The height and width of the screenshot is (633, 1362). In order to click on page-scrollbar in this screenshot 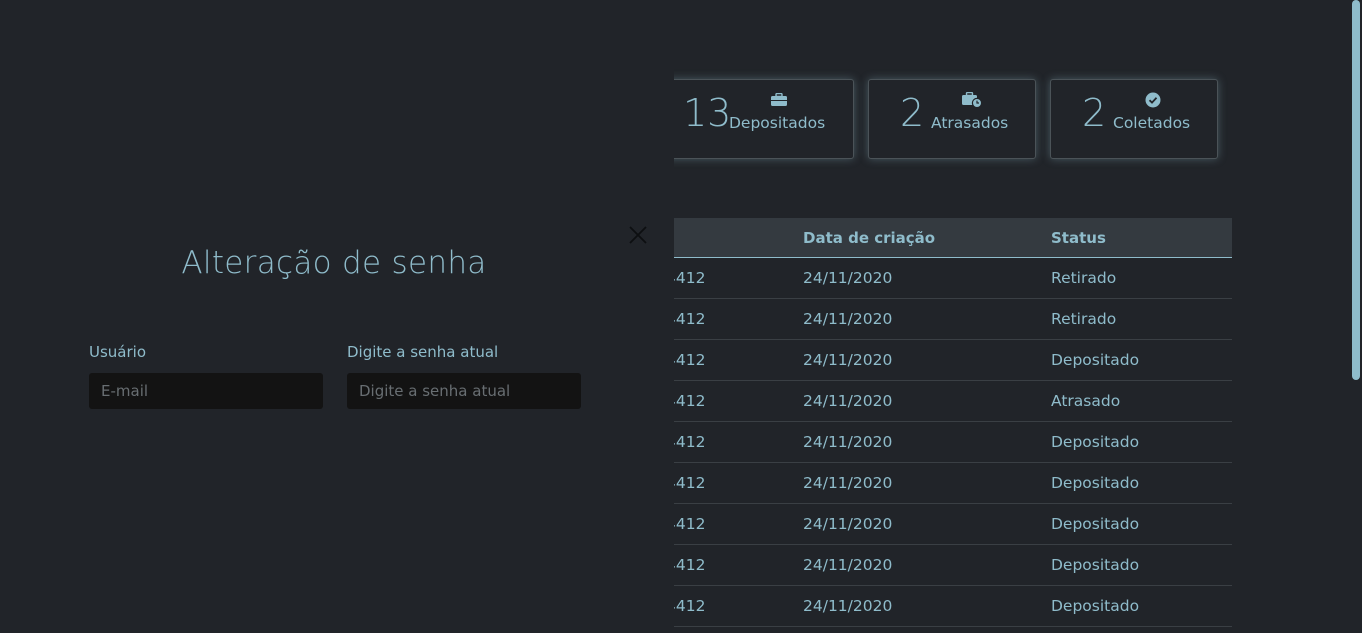, I will do `click(1356, 316)`.